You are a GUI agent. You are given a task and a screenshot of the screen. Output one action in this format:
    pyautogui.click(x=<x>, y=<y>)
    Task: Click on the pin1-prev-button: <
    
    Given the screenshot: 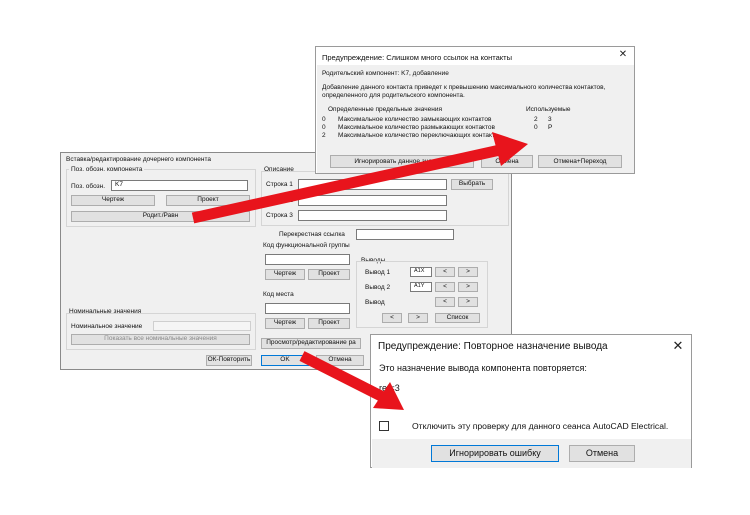 What is the action you would take?
    pyautogui.click(x=445, y=272)
    